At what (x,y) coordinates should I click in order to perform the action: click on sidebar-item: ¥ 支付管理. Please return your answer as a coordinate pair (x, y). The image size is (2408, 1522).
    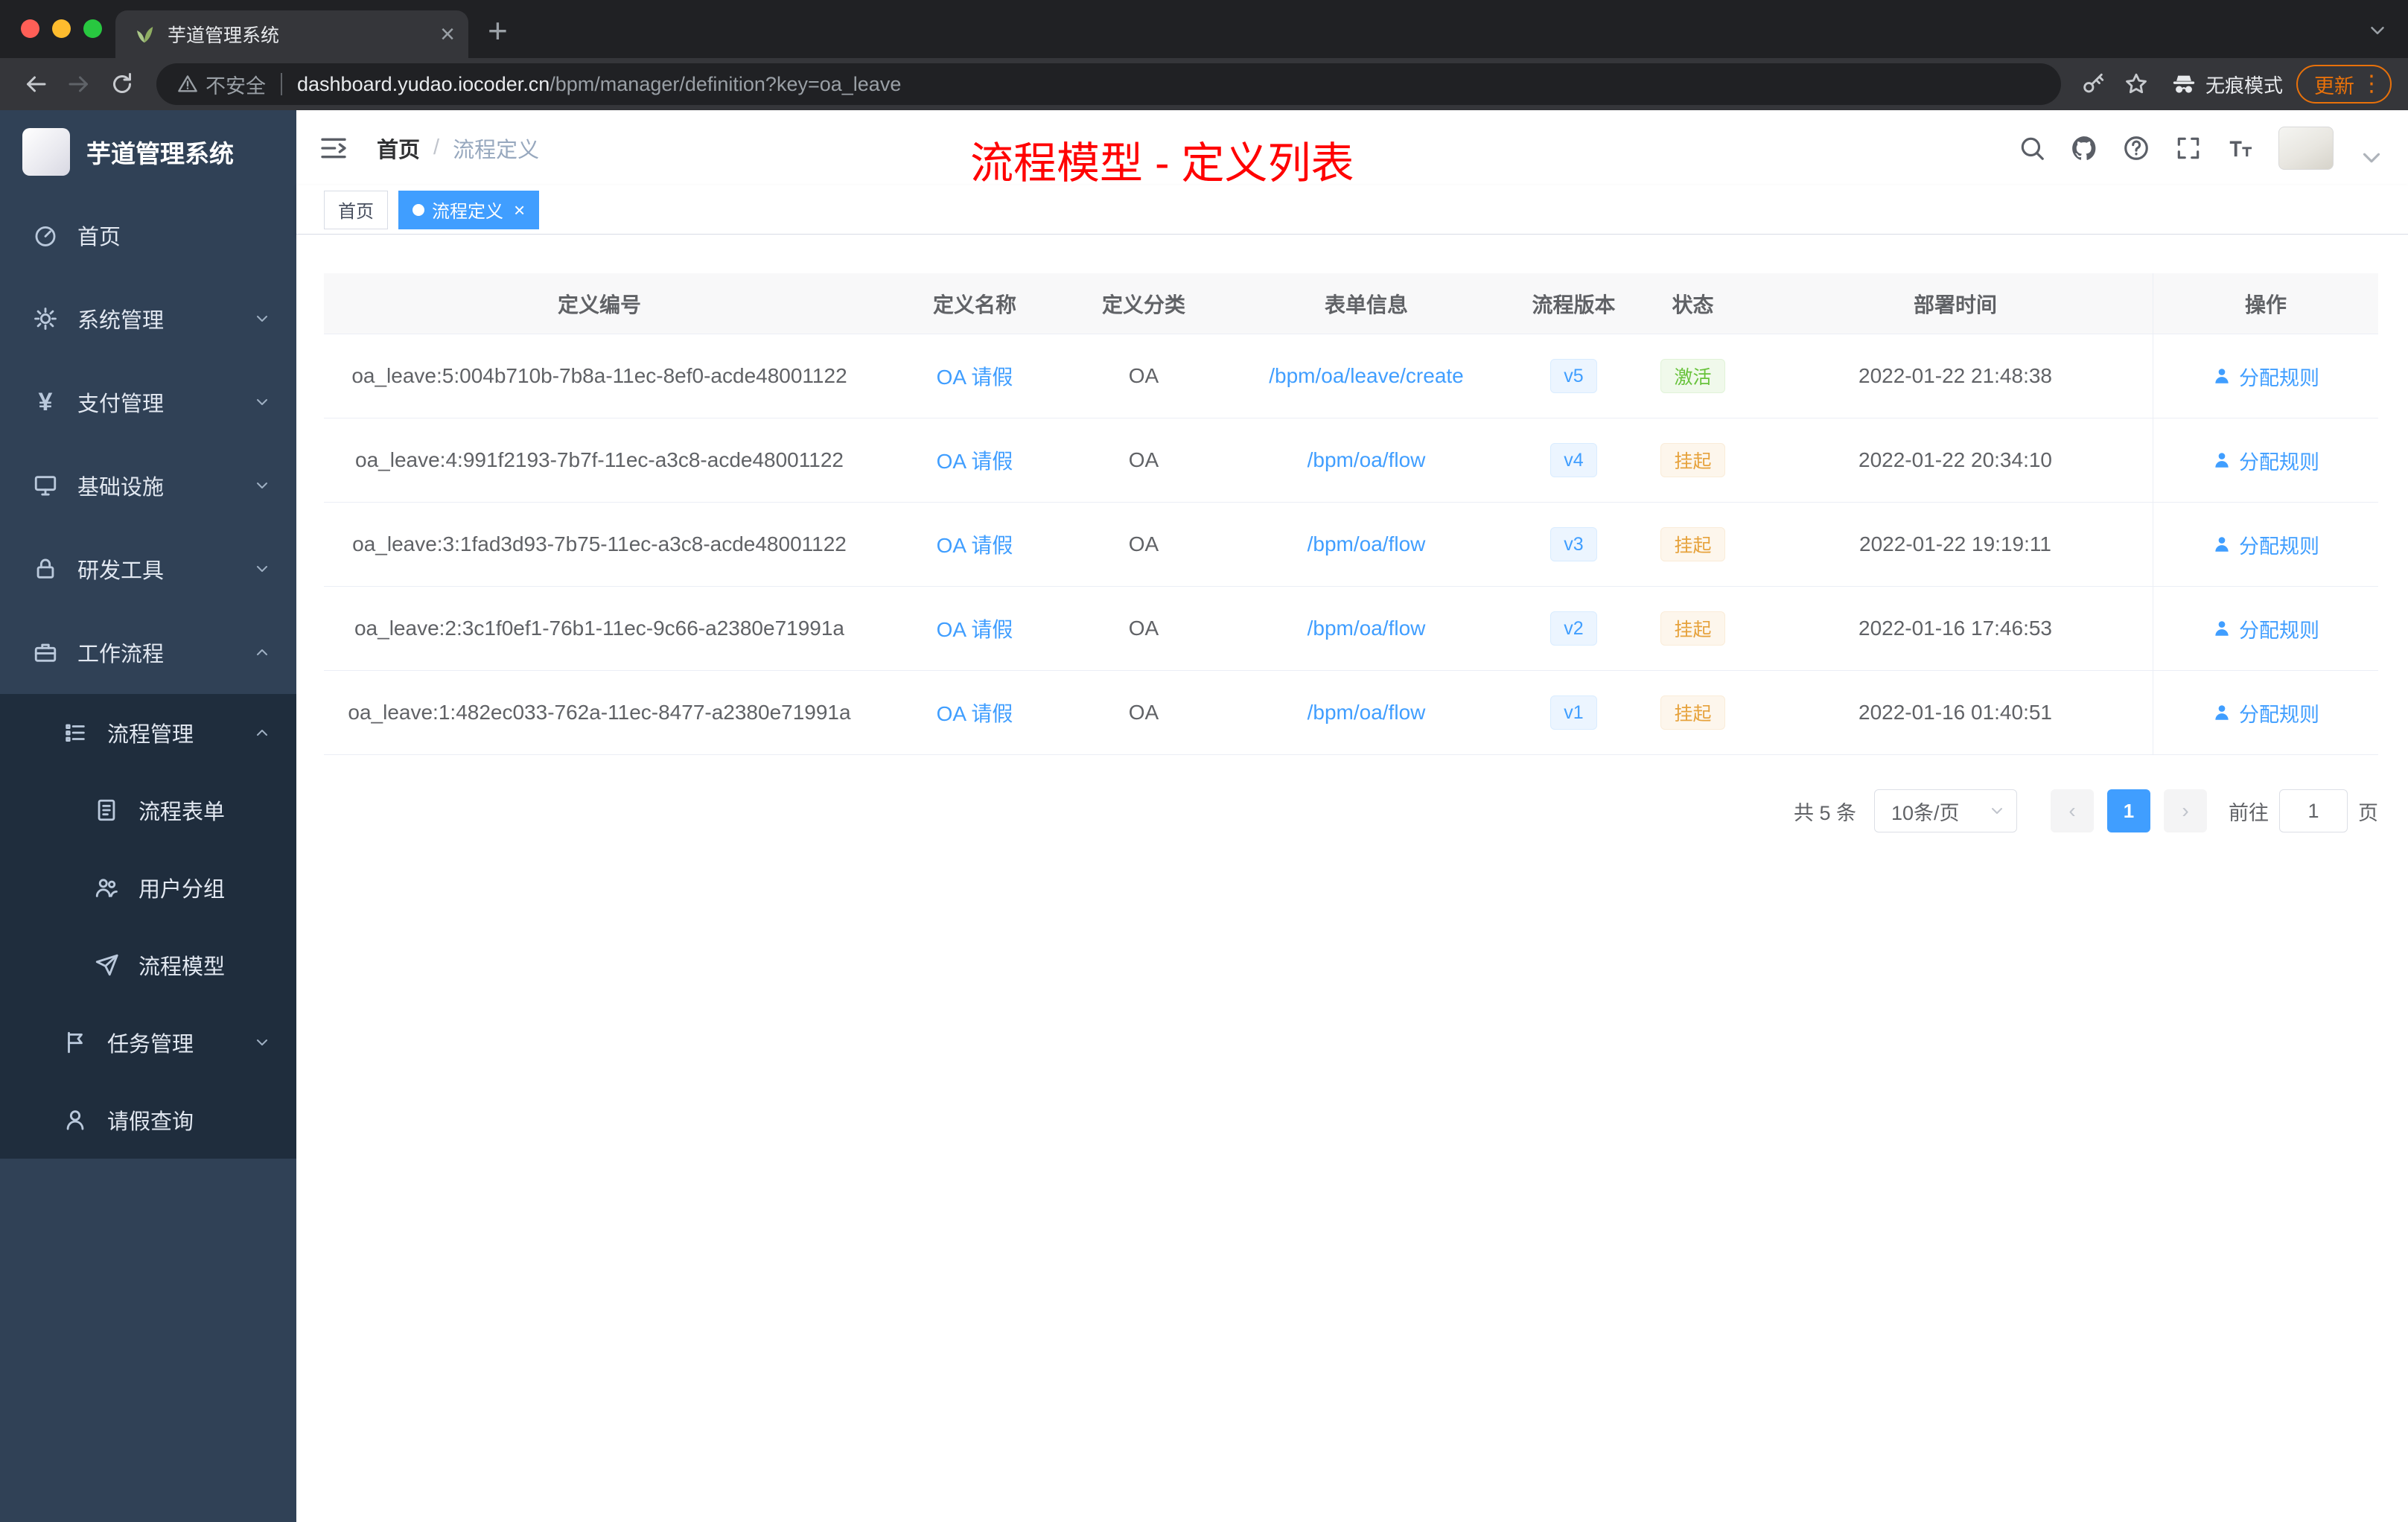
    Looking at the image, I should click on (148, 402).